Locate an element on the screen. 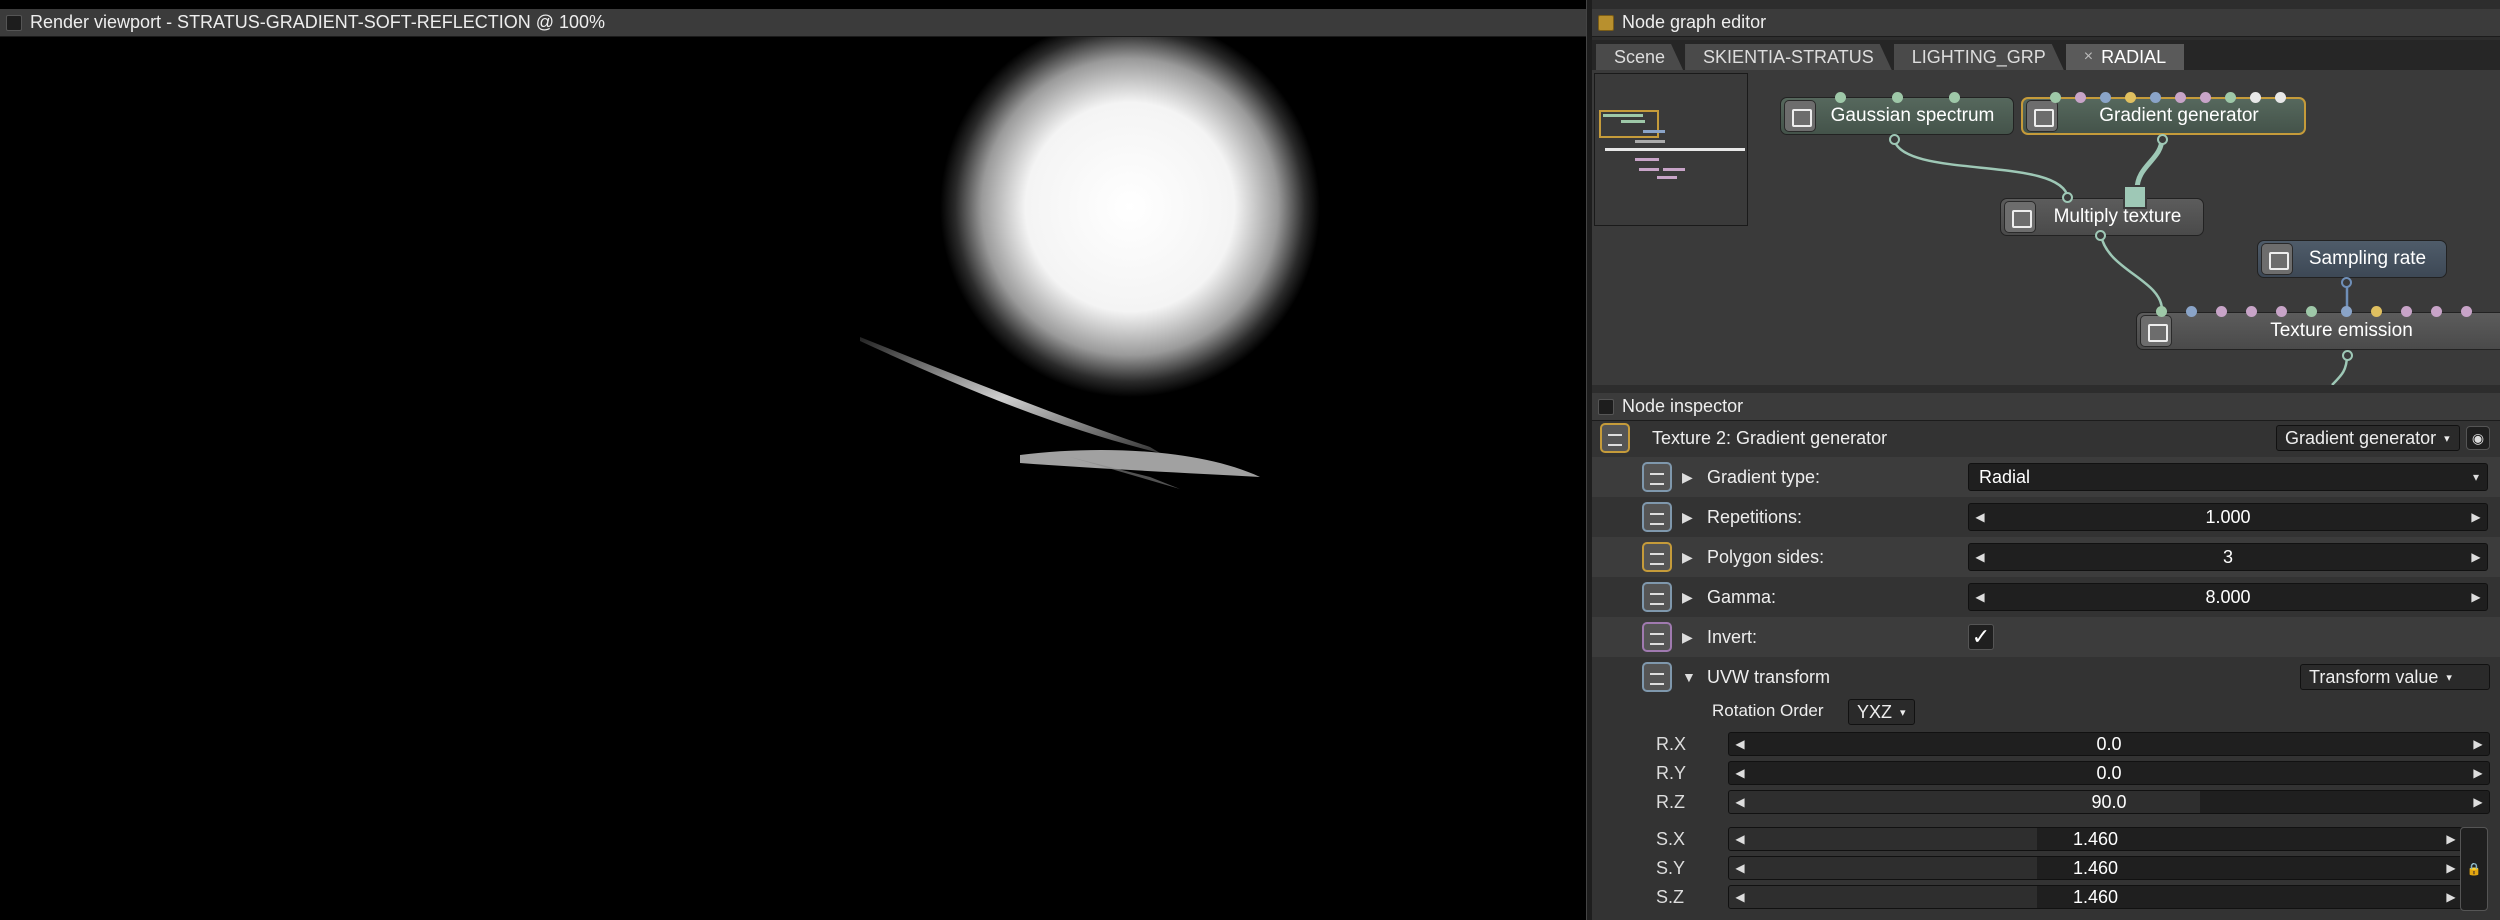  param-label: UVW transform is located at coordinates (1769, 676).